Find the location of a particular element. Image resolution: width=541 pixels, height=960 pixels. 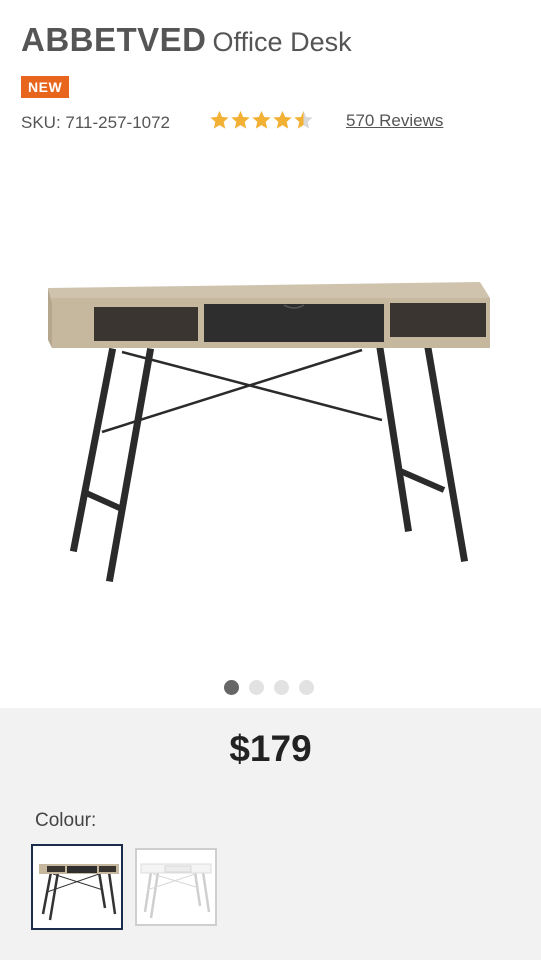

reviews-link: 570 Reviews is located at coordinates (394, 121).